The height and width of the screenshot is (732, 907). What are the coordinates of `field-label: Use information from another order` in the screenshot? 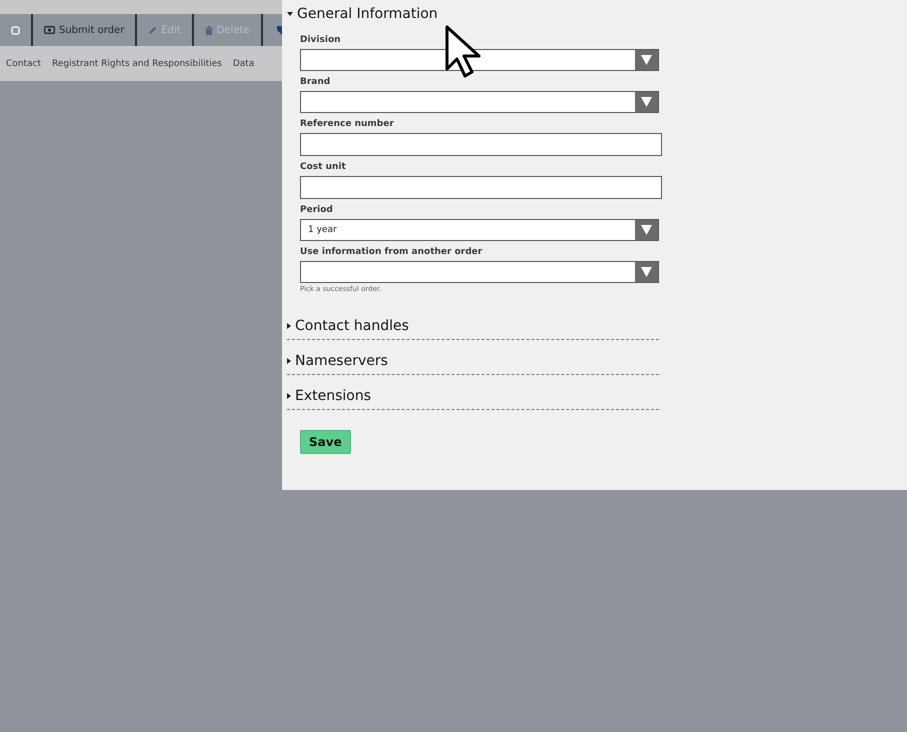 It's located at (392, 252).